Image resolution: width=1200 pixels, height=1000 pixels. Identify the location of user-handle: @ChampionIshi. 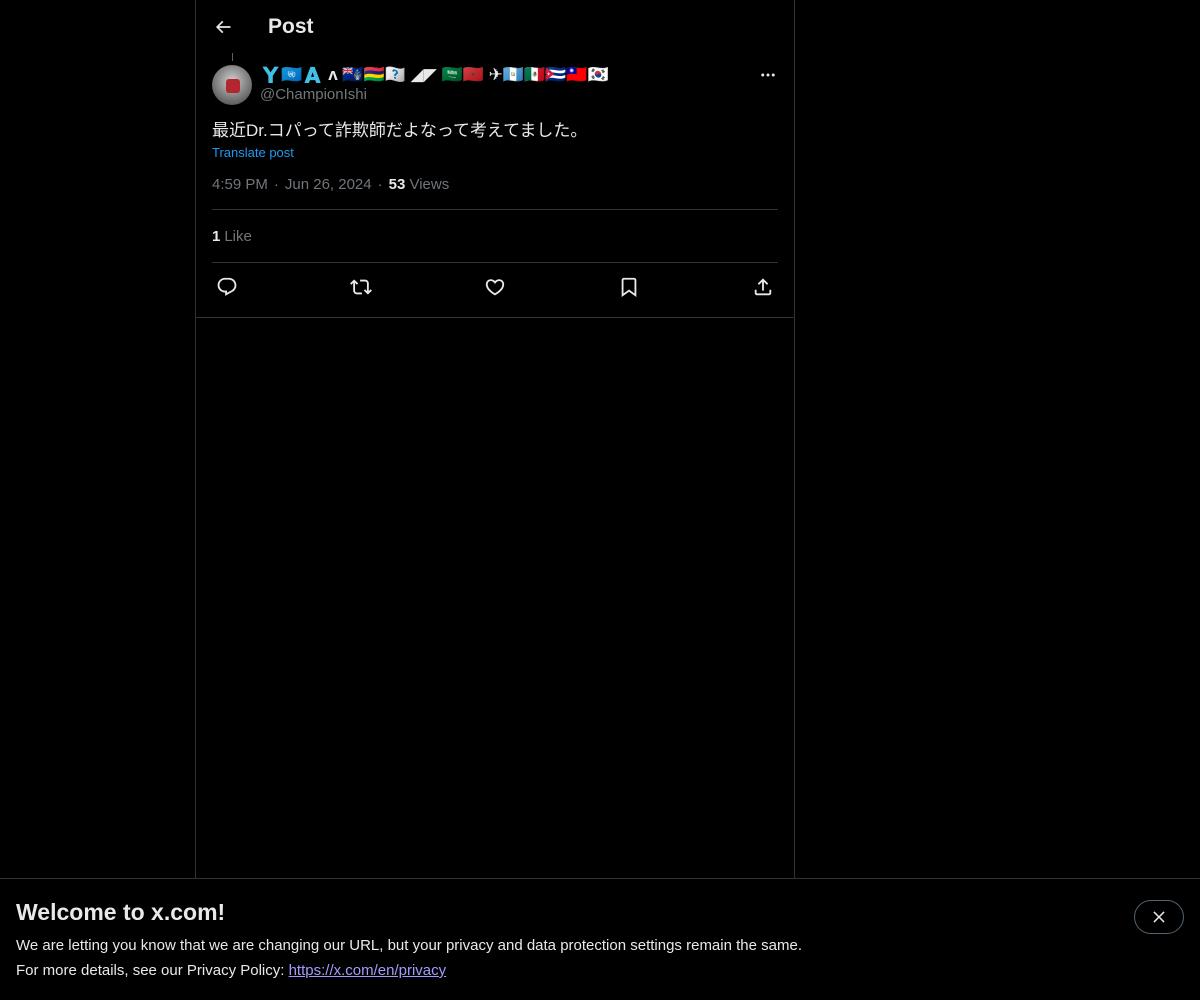
(434, 95).